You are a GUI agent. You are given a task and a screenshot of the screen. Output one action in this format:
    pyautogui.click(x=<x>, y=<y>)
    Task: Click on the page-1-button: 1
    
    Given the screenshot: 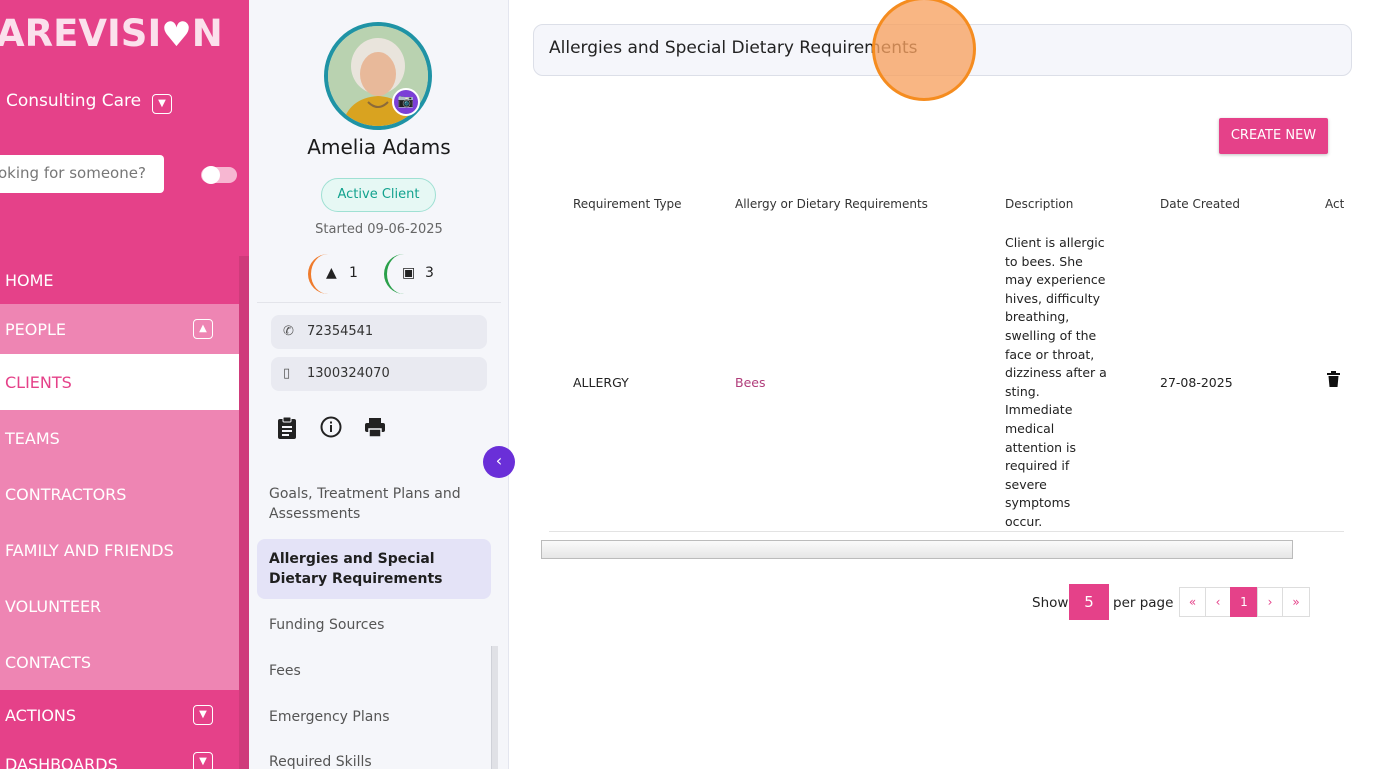 What is the action you would take?
    pyautogui.click(x=1244, y=602)
    